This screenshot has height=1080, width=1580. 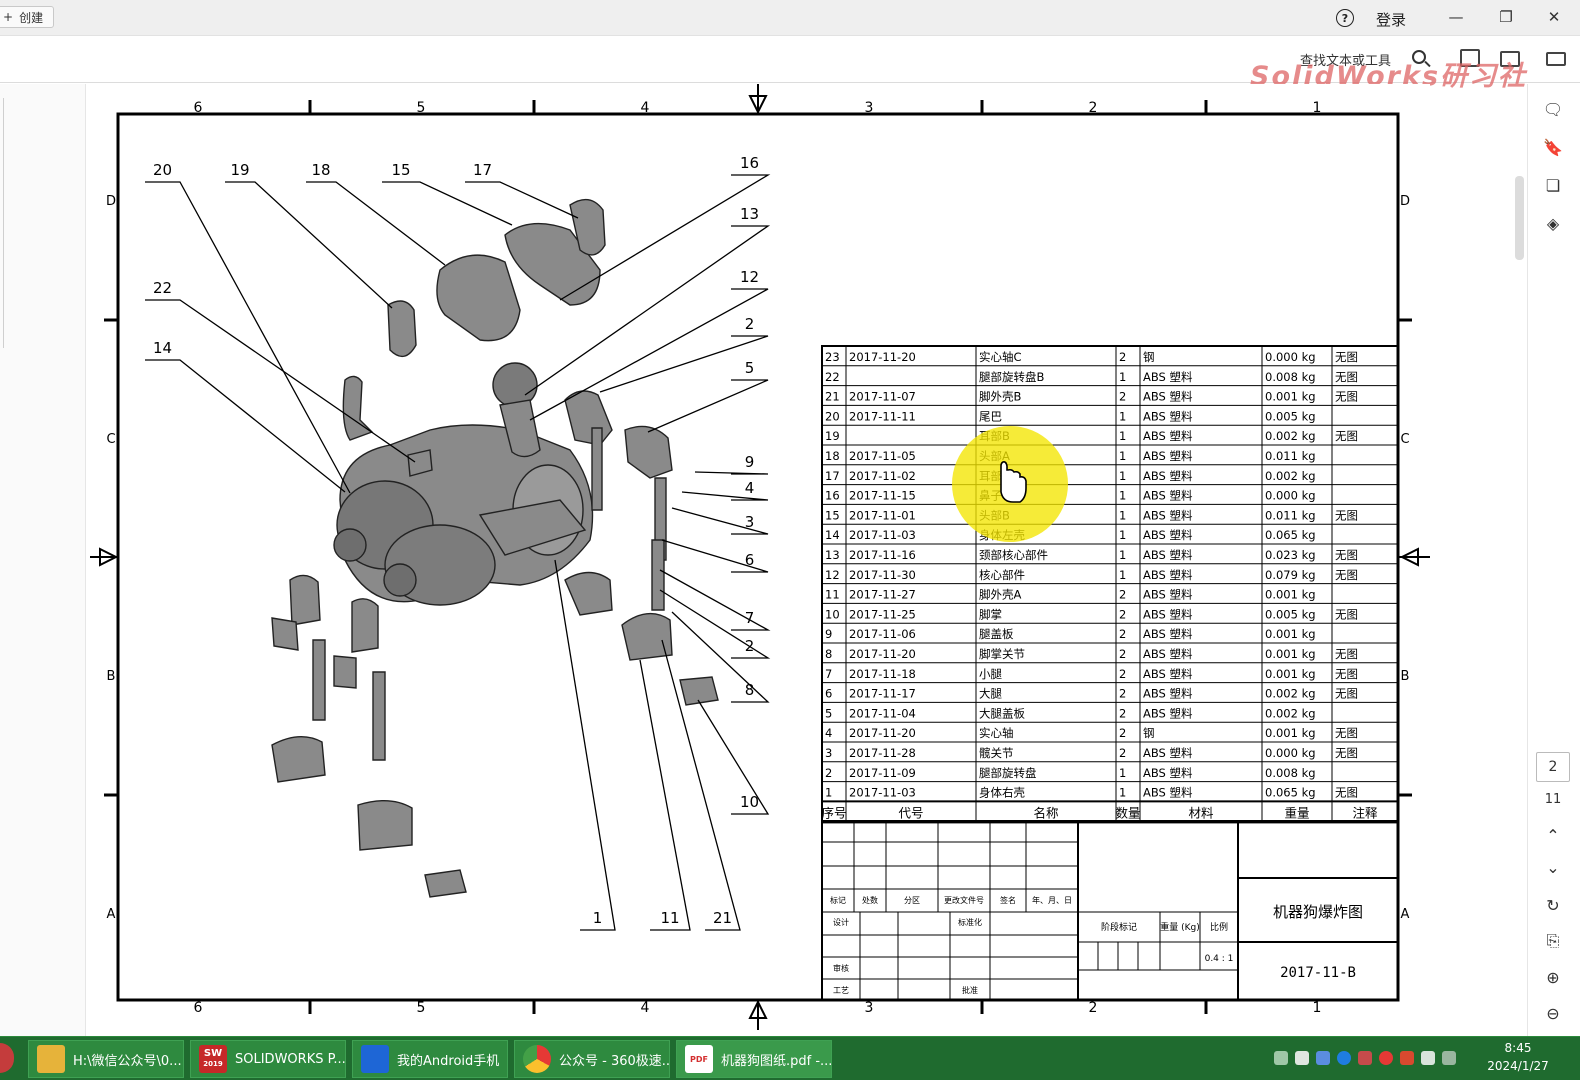 I want to click on bom-cell: 2017-11-18, so click(x=882, y=674).